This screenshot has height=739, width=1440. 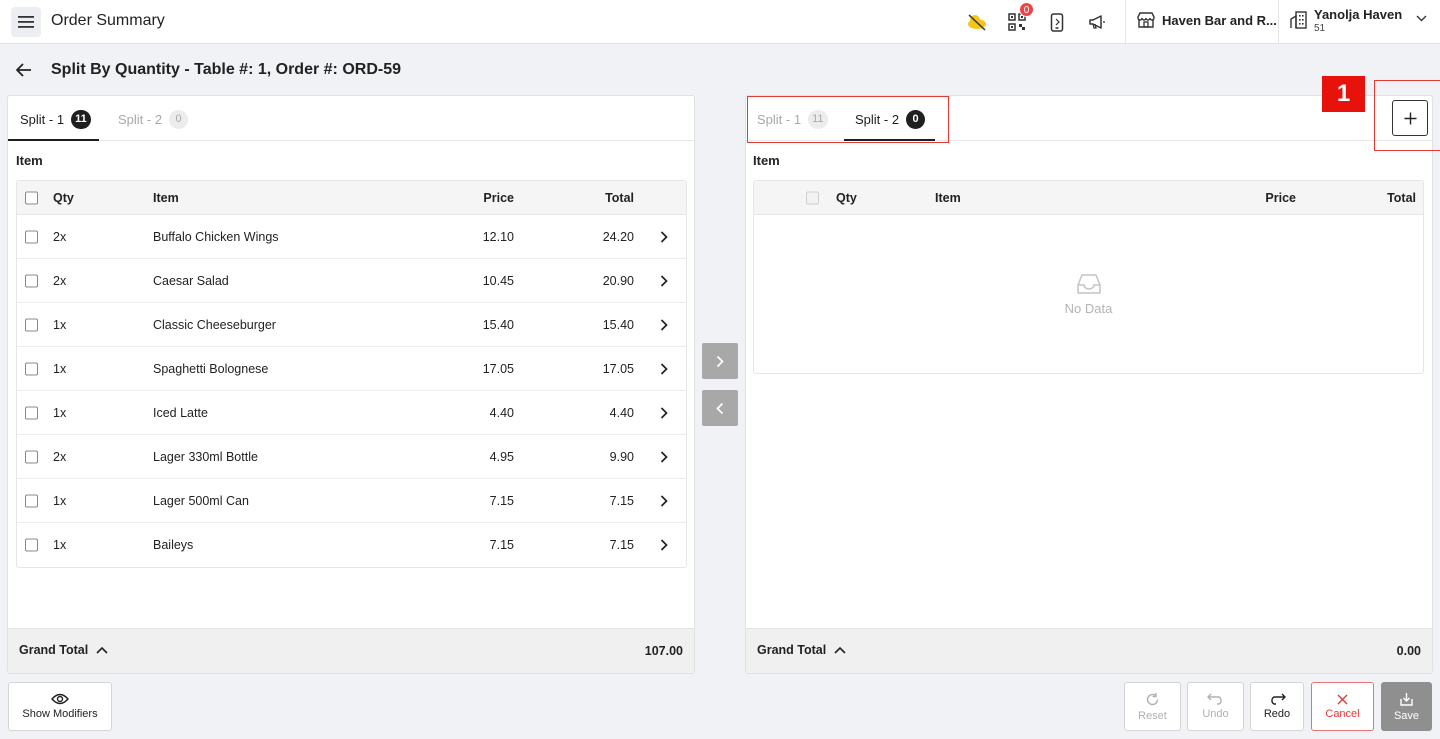 I want to click on split-tabs: Split - 1 11 Split - 2 0, so click(x=351, y=118).